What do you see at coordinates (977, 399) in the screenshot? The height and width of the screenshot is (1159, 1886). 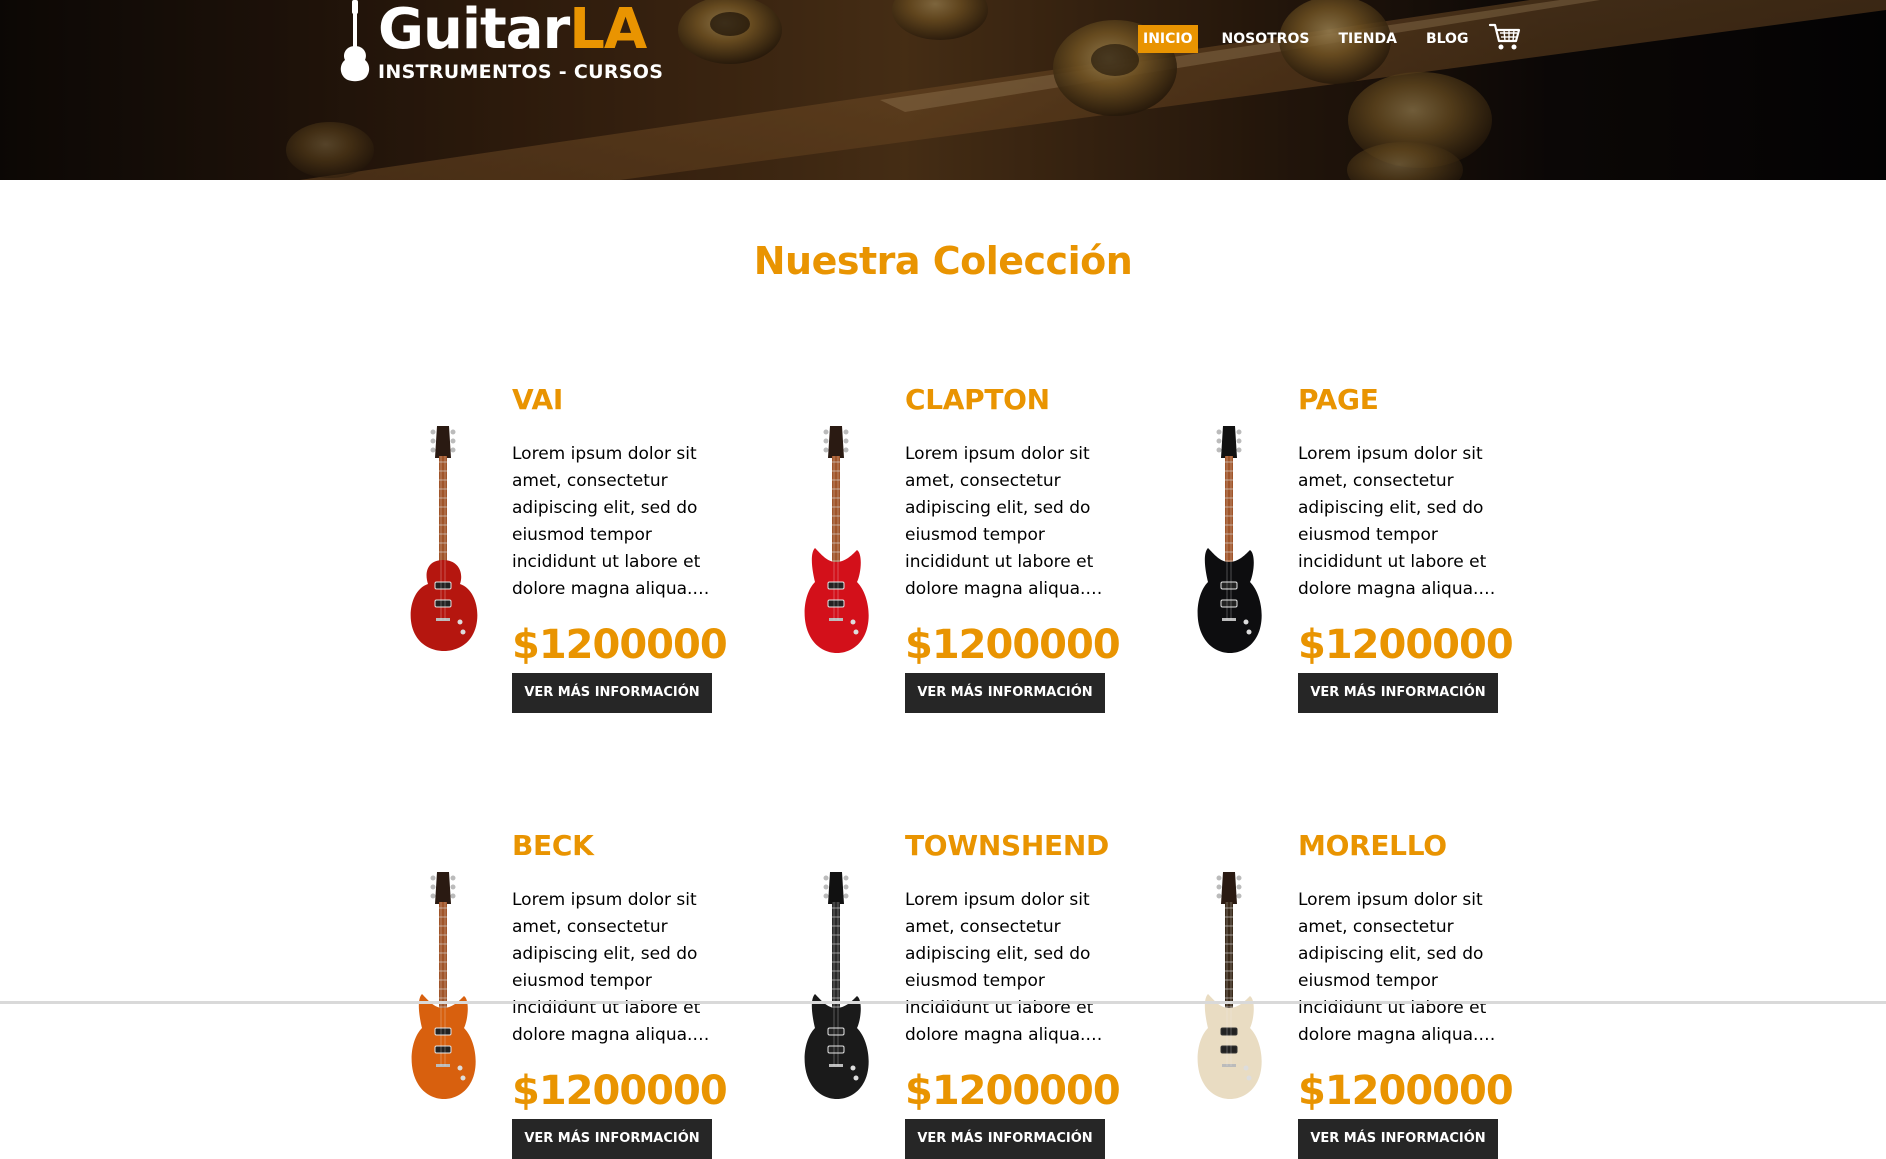 I see `product-name: CLAPTON` at bounding box center [977, 399].